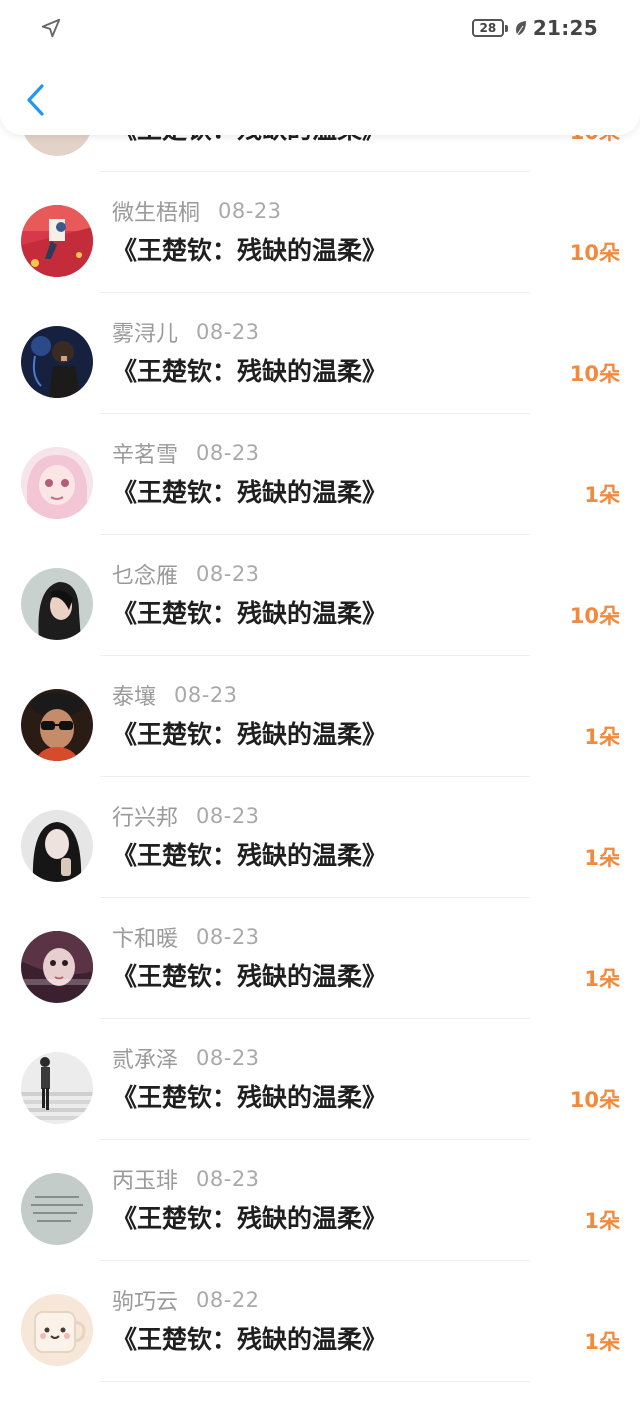 This screenshot has width=640, height=1404. I want to click on item-meta: 驹巧云 08-22, so click(186, 1300).